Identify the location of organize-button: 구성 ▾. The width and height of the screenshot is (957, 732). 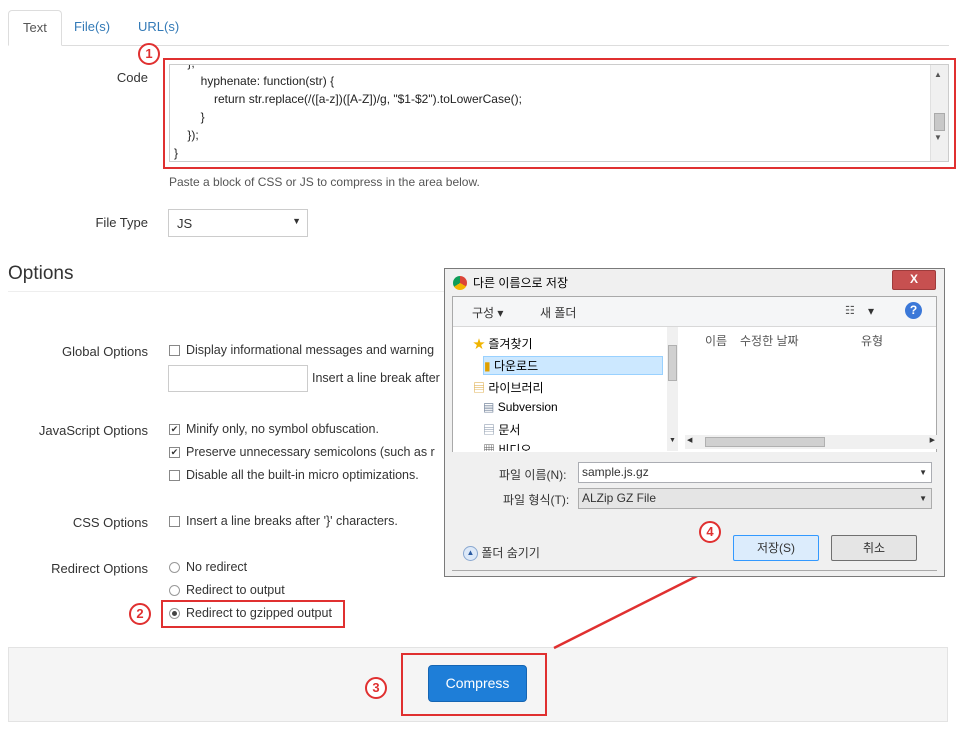
(487, 312).